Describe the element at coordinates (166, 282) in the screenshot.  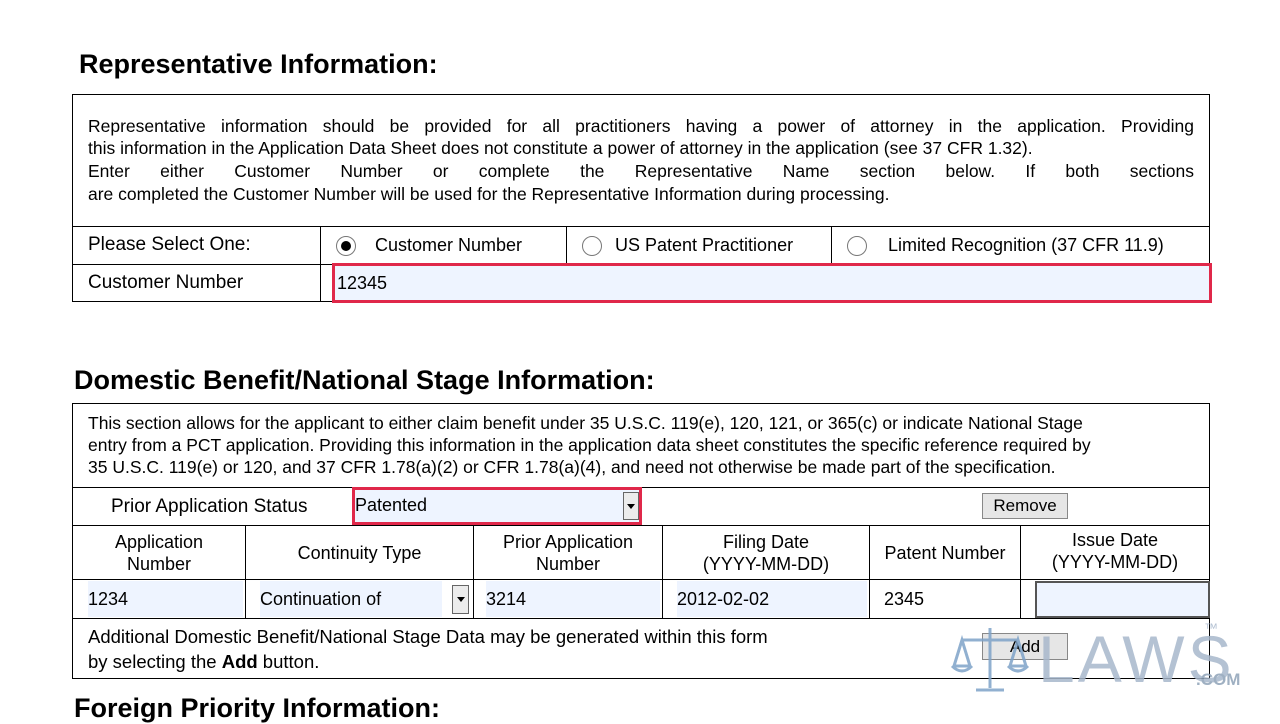
I see `customer-number-label: Customer Number` at that location.